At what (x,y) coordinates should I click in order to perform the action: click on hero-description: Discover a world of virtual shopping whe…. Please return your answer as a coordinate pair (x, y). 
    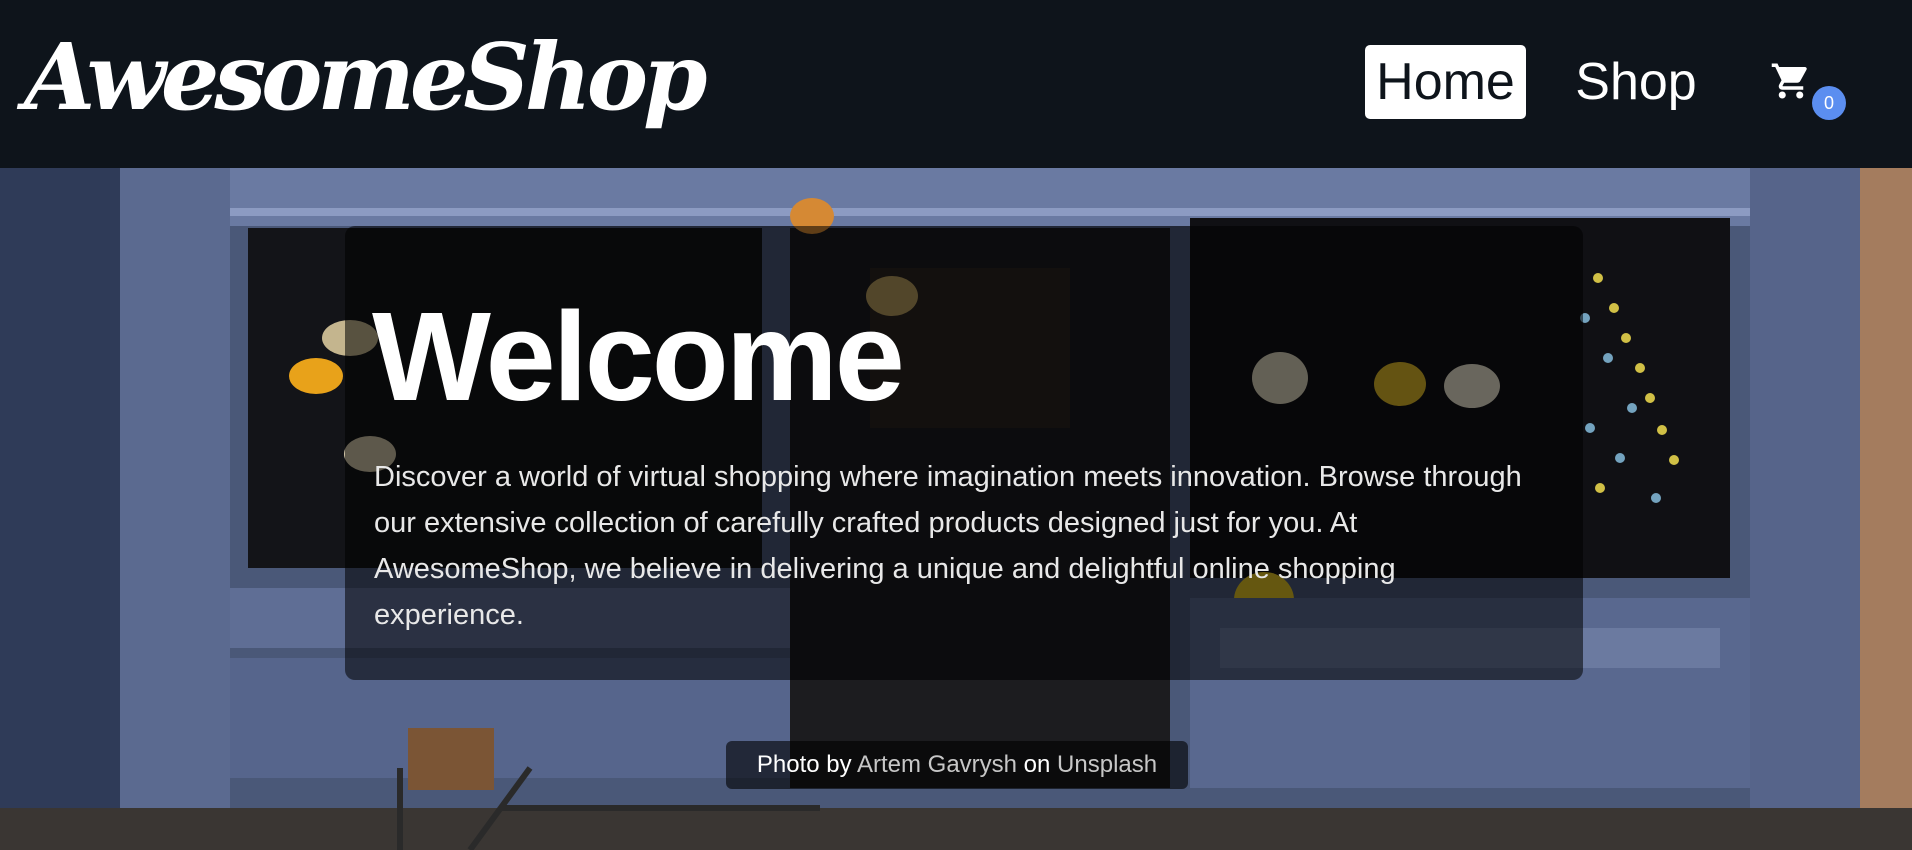
    Looking at the image, I should click on (948, 546).